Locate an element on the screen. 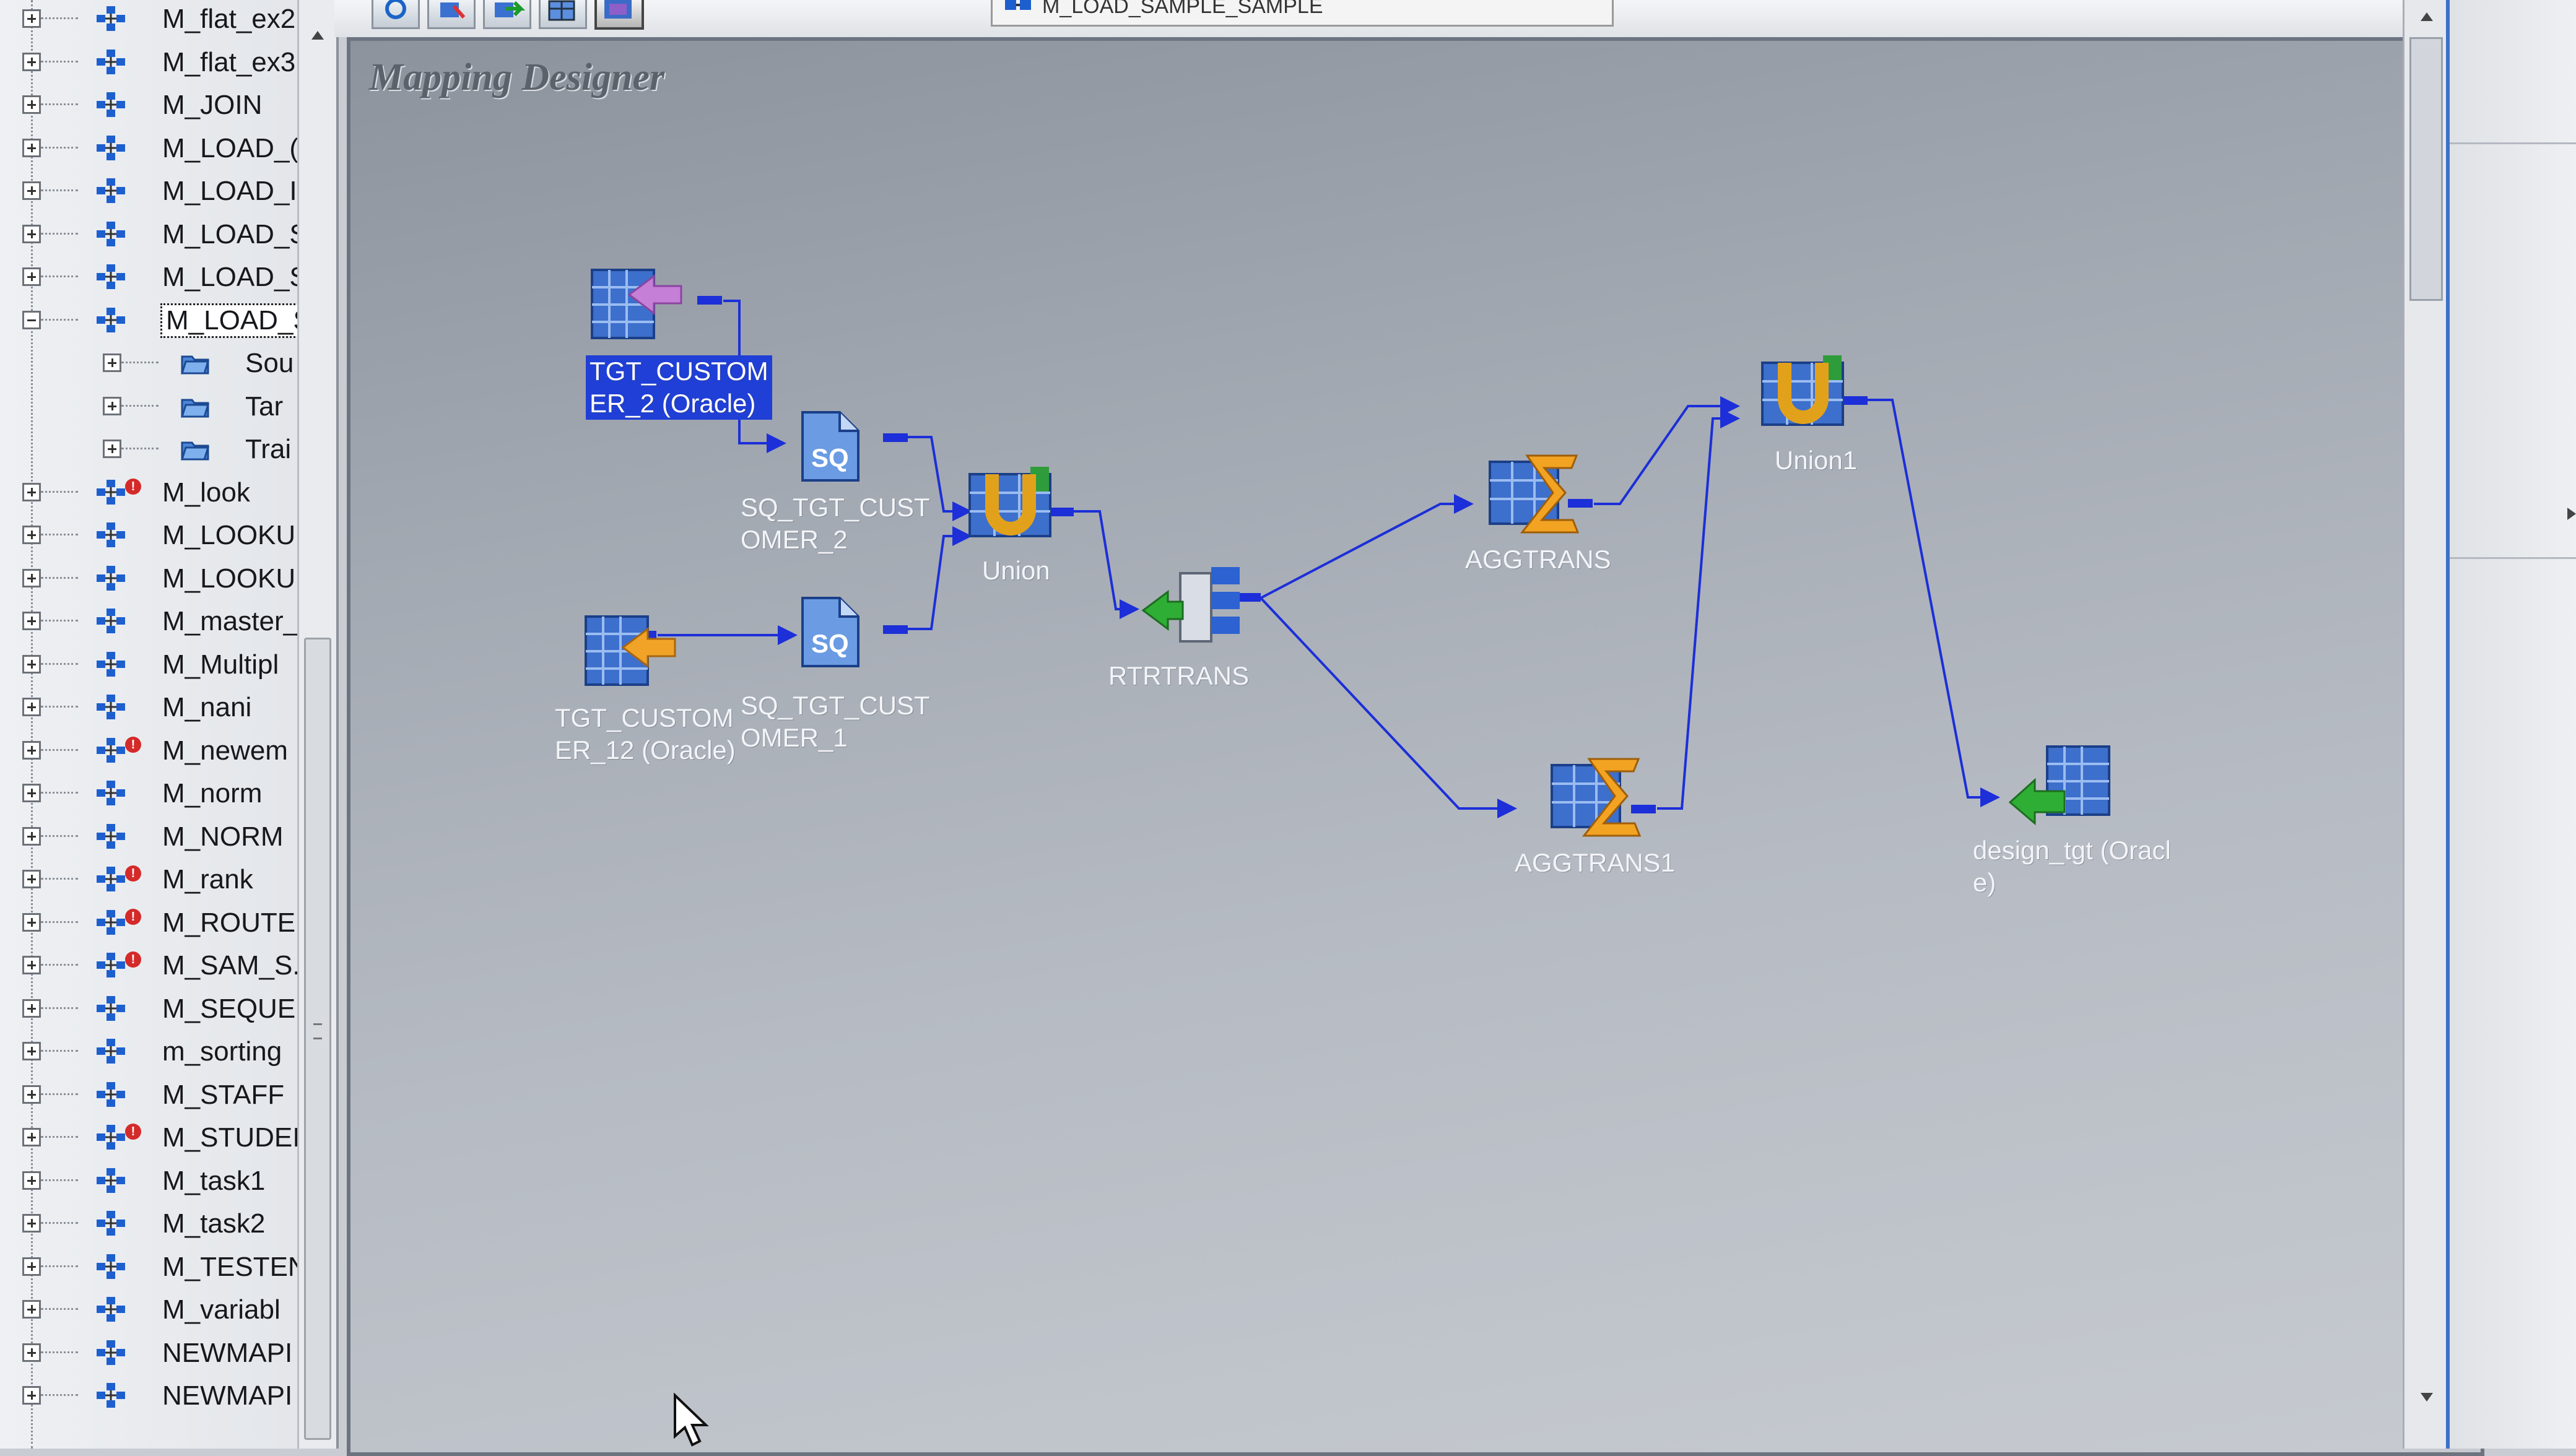 The width and height of the screenshot is (2576, 1456). tree-item: M_SEQUEI is located at coordinates (148, 1009).